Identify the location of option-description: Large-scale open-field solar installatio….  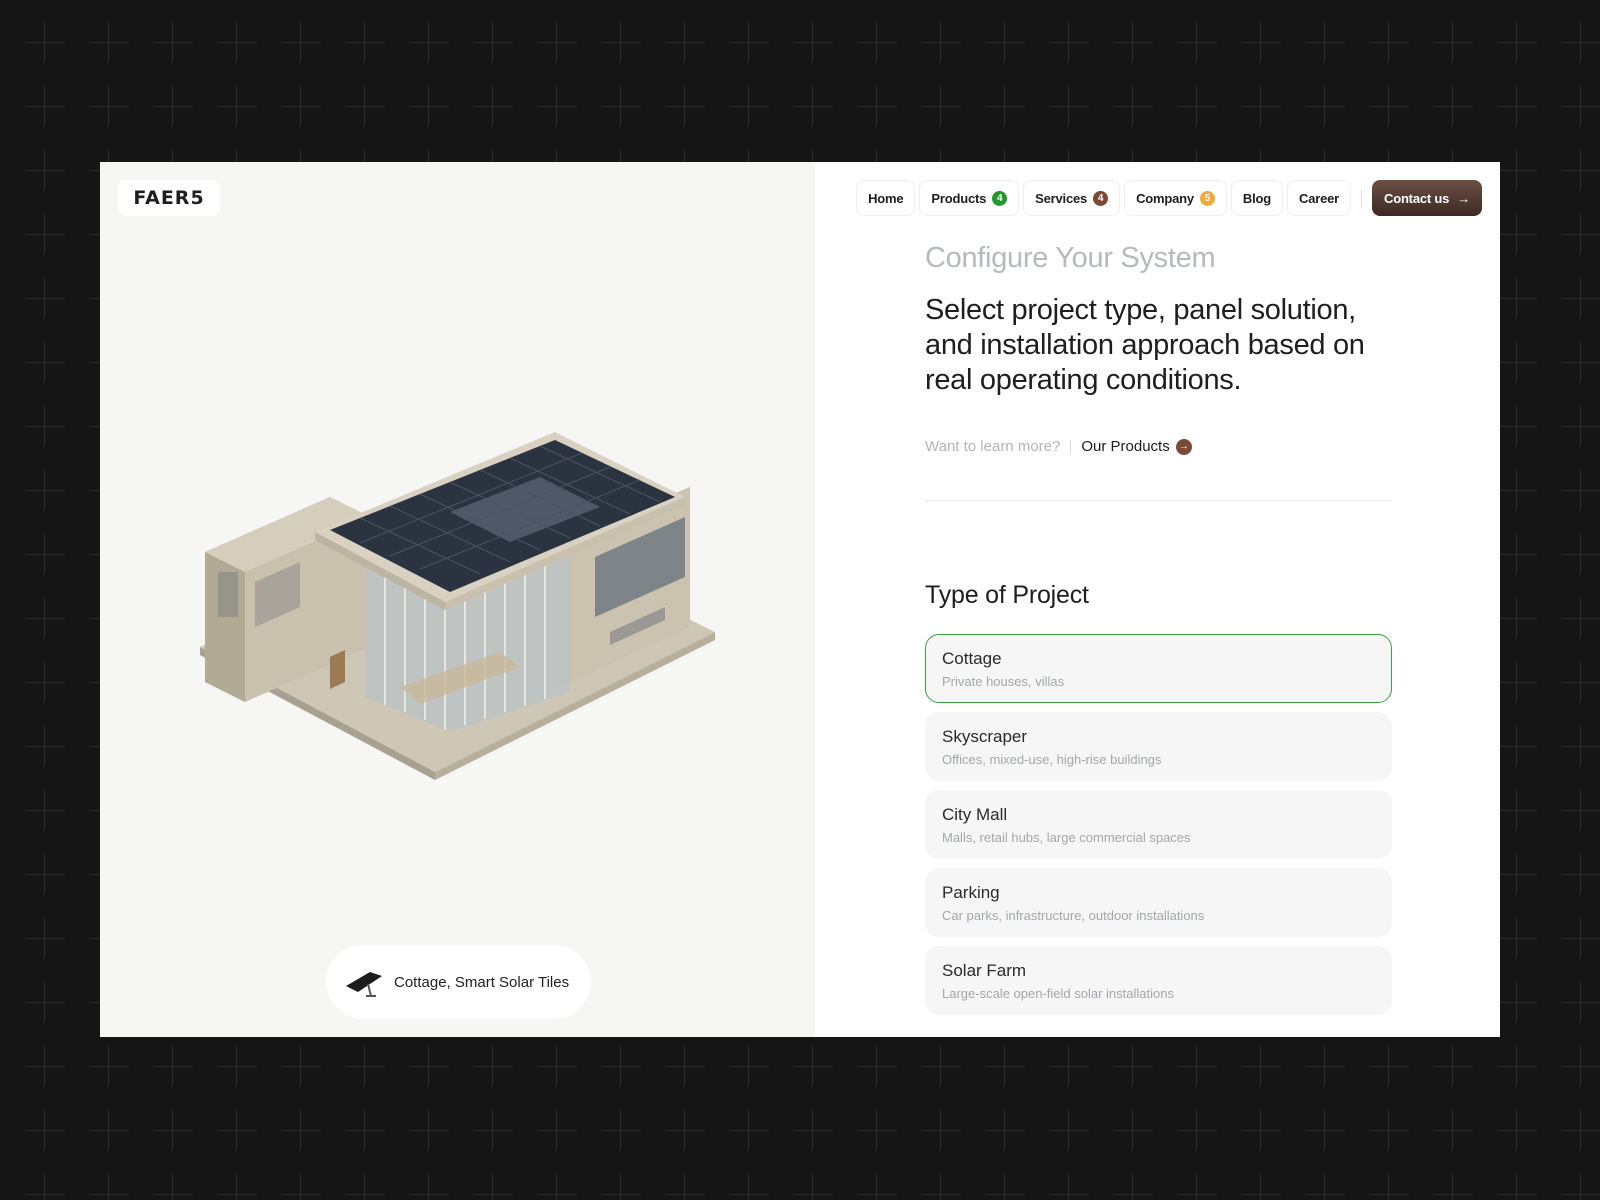
(1058, 993).